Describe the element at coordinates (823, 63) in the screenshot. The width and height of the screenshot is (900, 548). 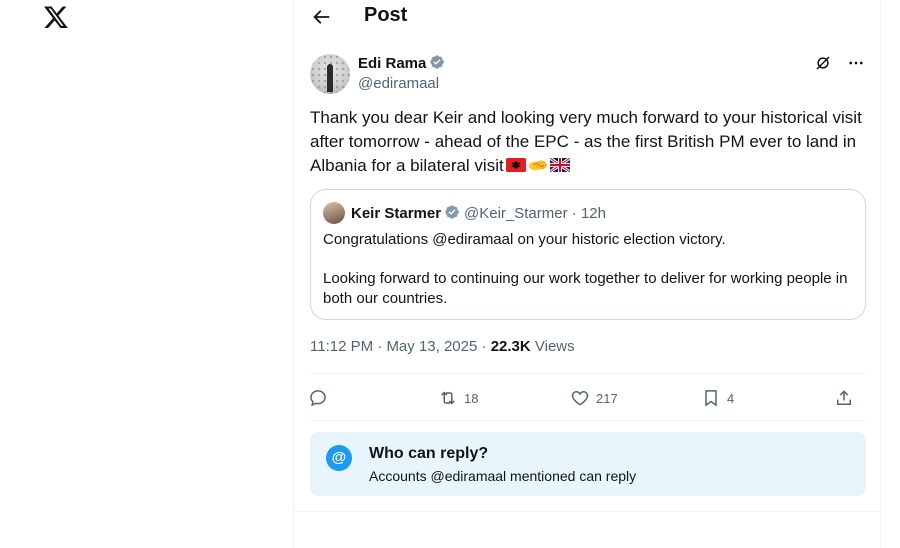
I see `grok-icon` at that location.